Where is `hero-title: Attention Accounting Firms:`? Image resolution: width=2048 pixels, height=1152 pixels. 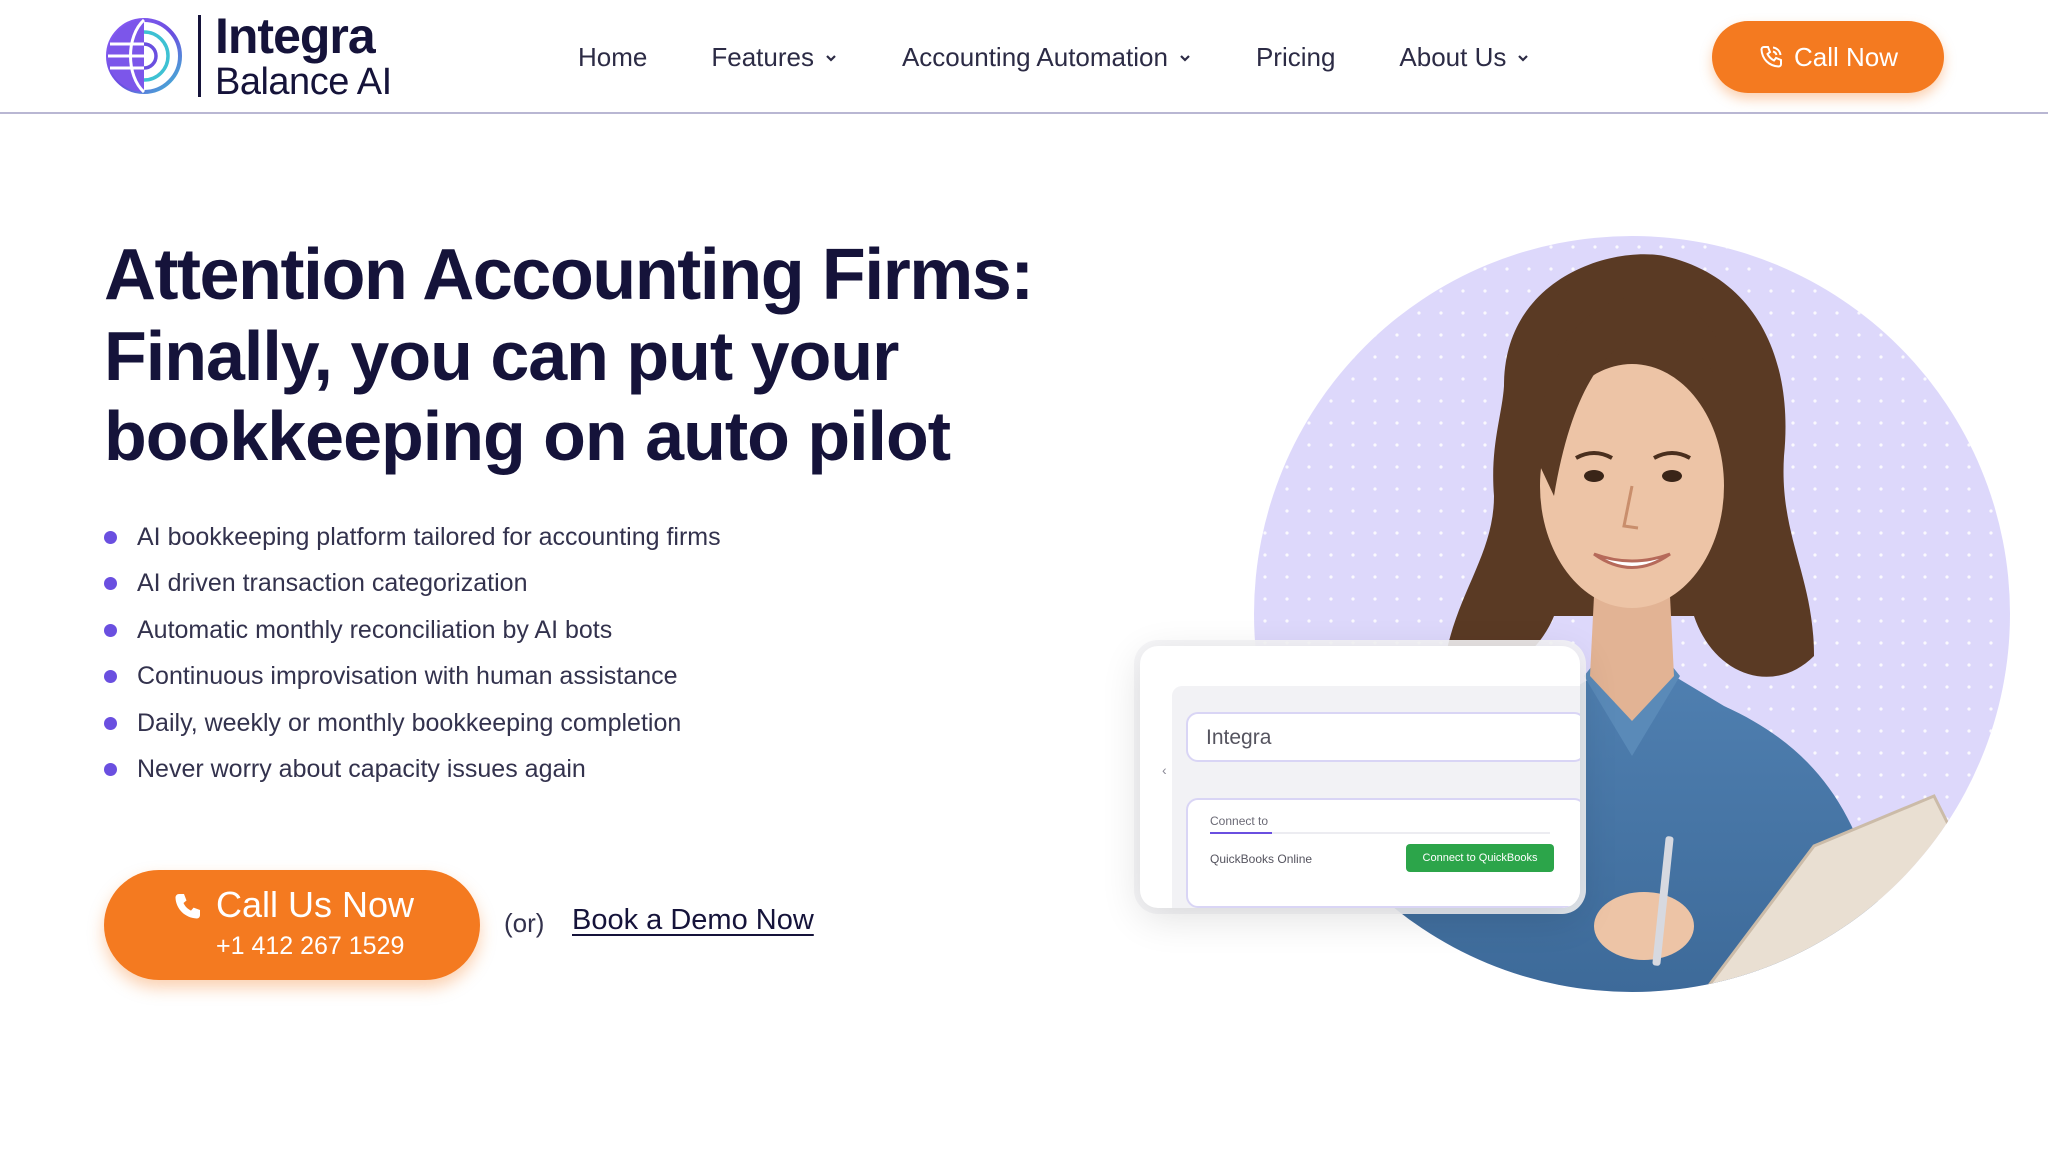
hero-title: Attention Accounting Firms: is located at coordinates (569, 275).